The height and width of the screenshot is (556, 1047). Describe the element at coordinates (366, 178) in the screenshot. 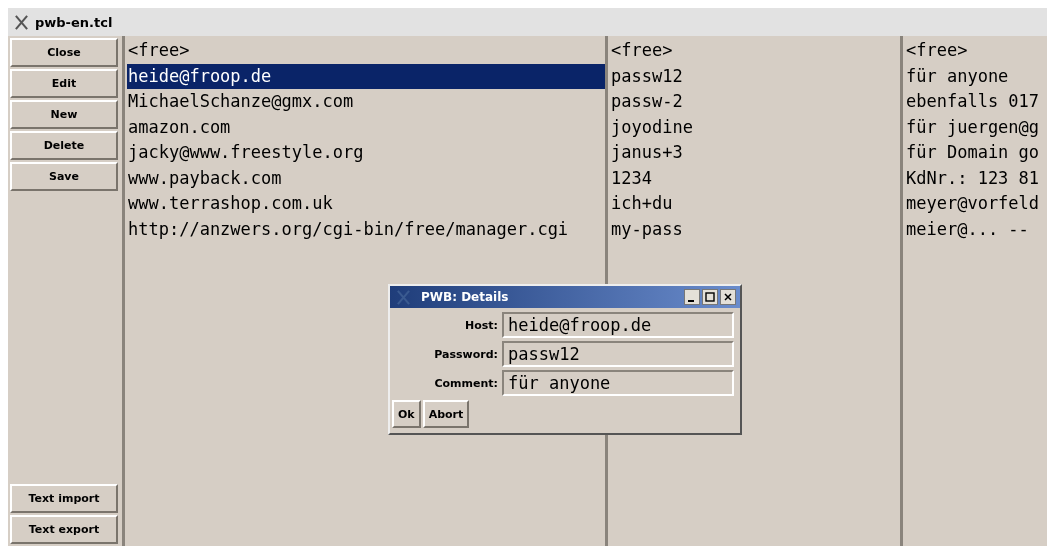

I see `list-item: www.payback.com` at that location.